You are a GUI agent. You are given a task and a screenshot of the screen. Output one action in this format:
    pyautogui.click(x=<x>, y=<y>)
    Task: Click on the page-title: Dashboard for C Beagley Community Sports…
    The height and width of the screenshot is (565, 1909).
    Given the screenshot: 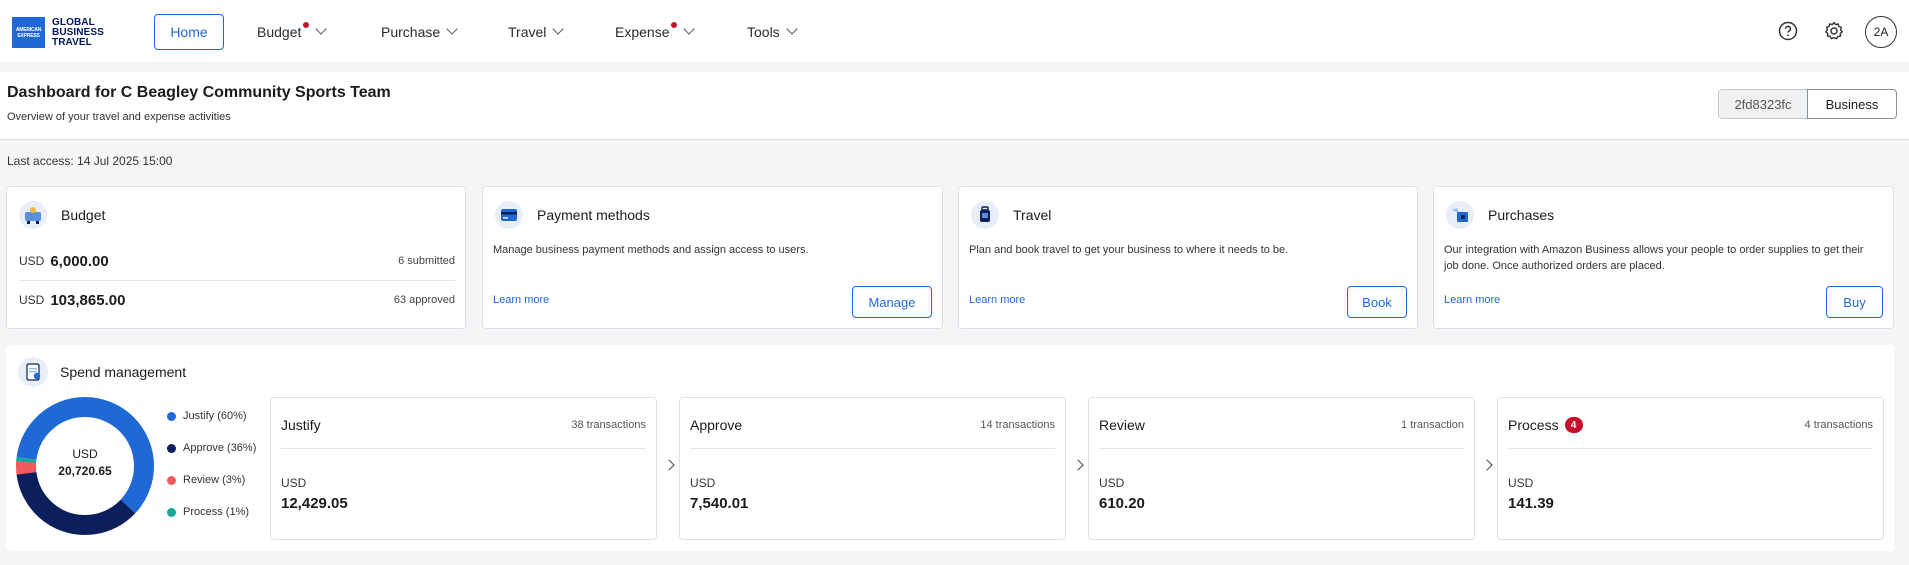 What is the action you would take?
    pyautogui.click(x=199, y=92)
    